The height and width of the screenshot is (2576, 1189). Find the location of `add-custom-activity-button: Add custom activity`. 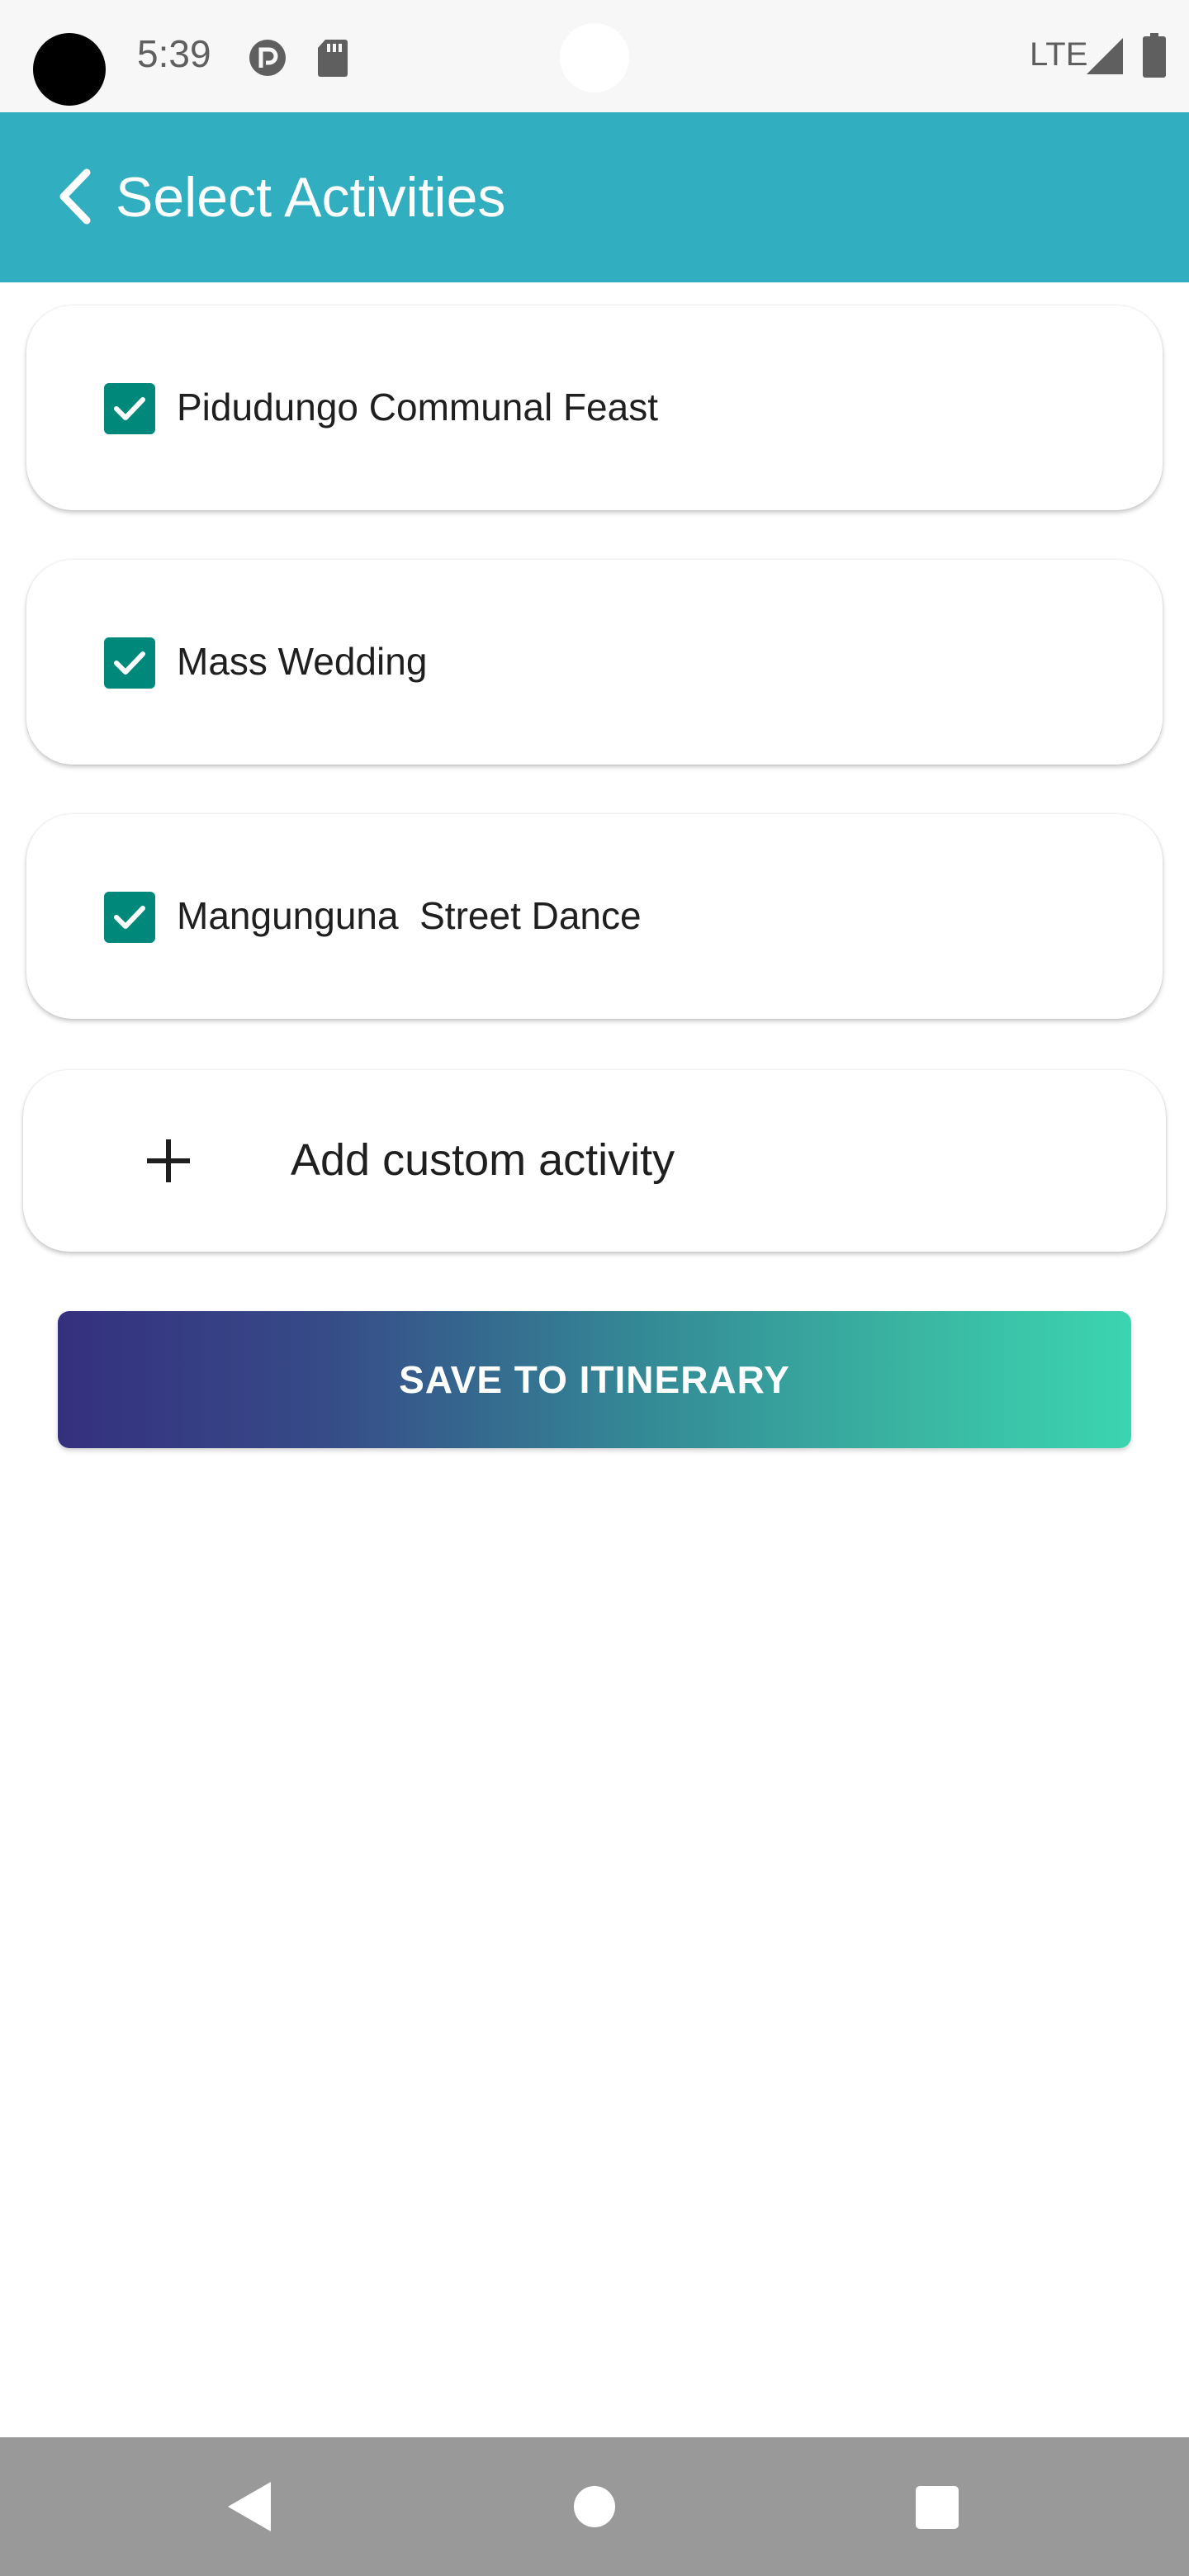

add-custom-activity-button: Add custom activity is located at coordinates (594, 1161).